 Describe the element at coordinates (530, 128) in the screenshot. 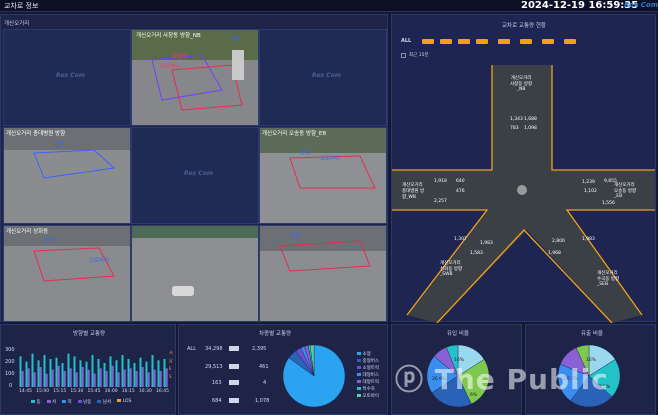

I see `count-label: 1,098` at that location.